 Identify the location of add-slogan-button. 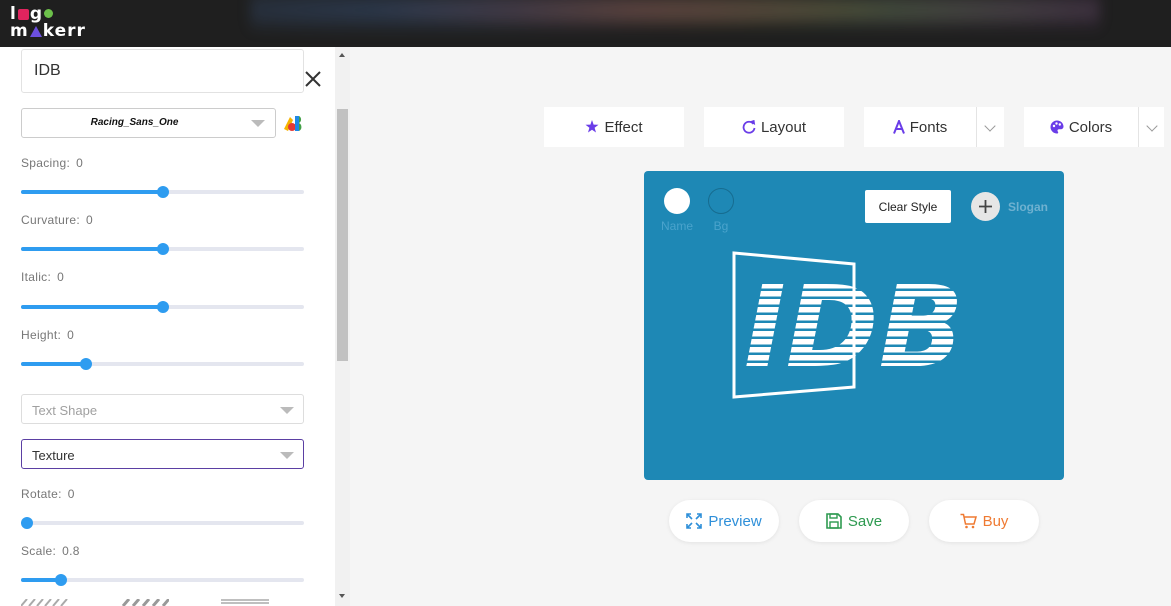
(985, 206).